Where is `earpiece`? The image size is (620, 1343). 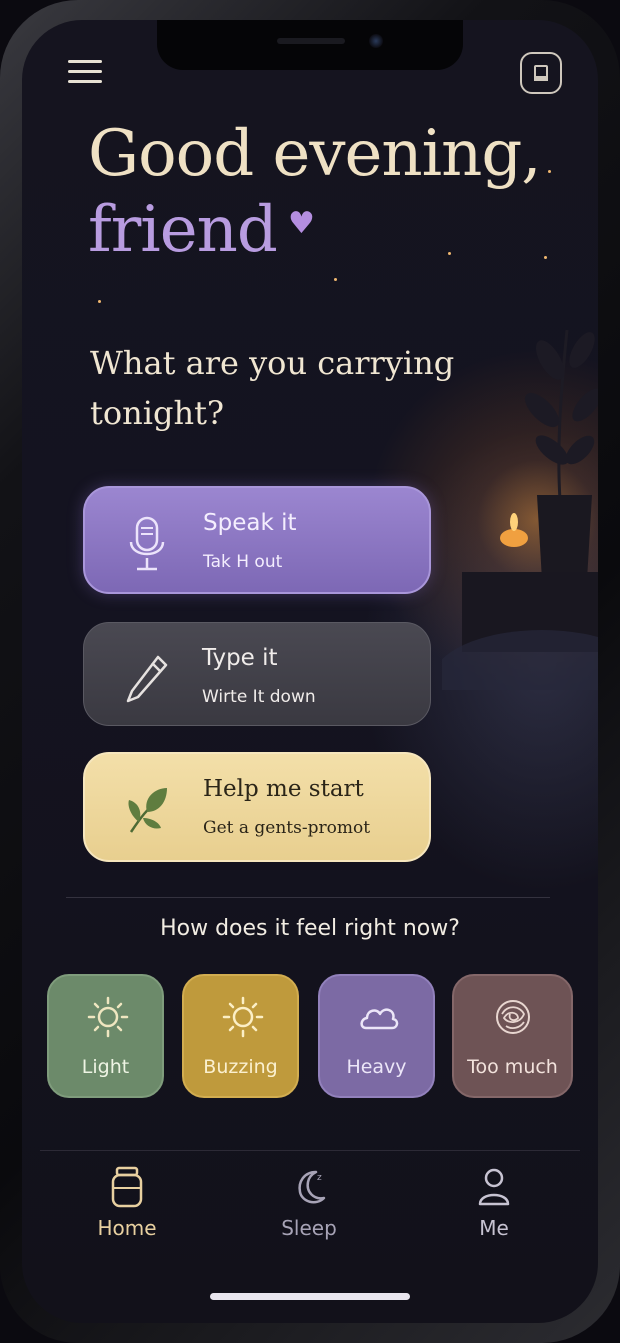
earpiece is located at coordinates (311, 41).